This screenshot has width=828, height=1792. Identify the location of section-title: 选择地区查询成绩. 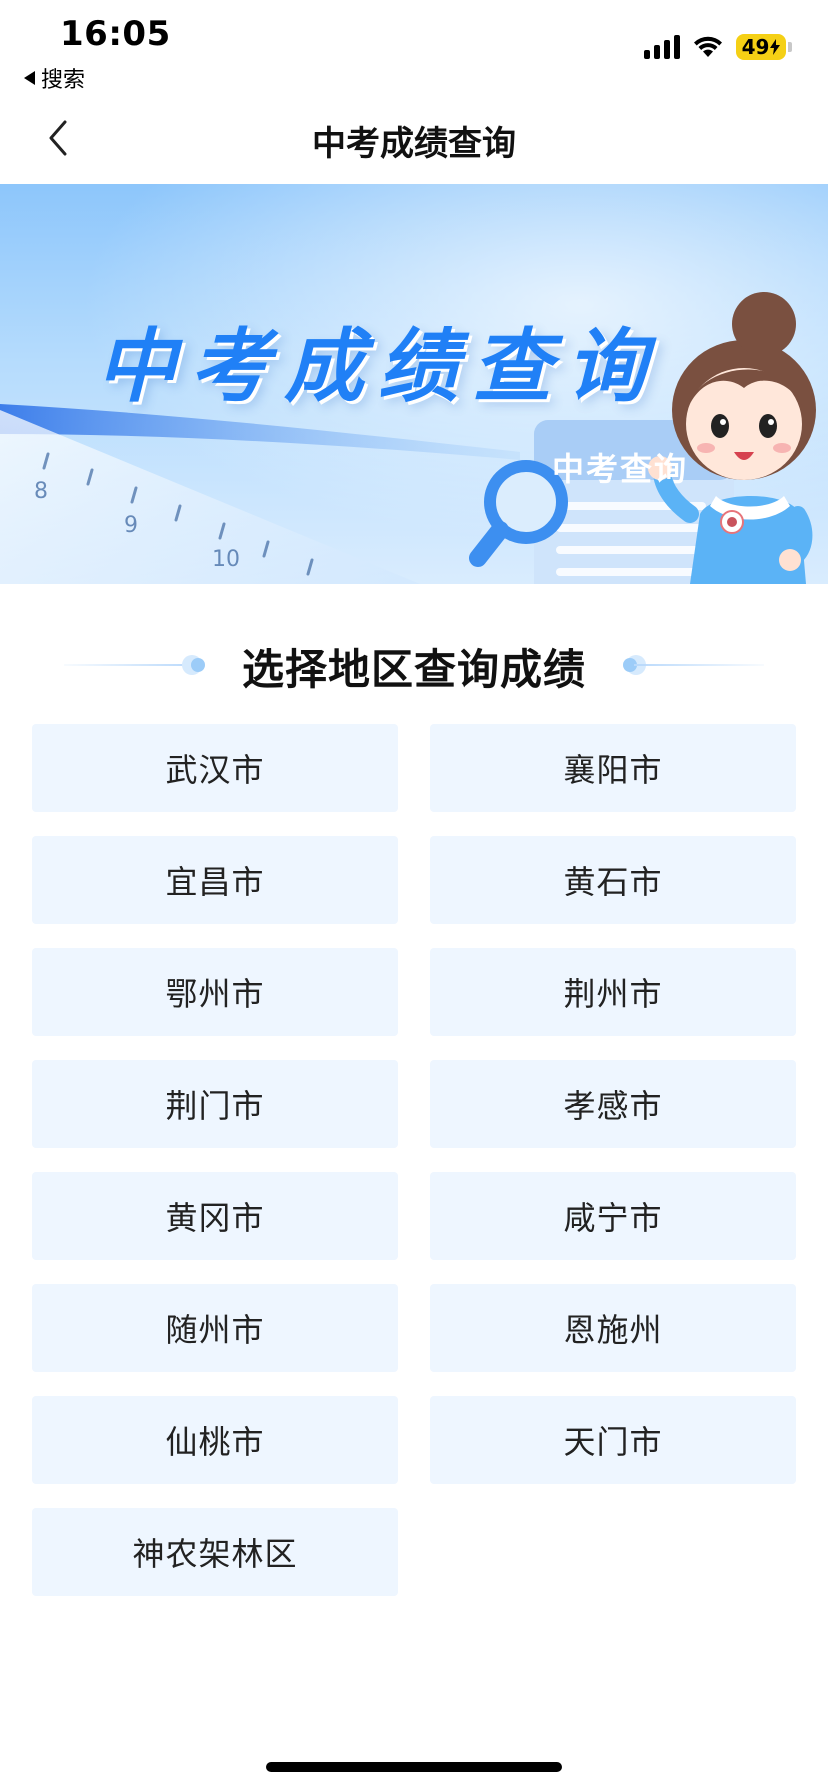
(413, 669).